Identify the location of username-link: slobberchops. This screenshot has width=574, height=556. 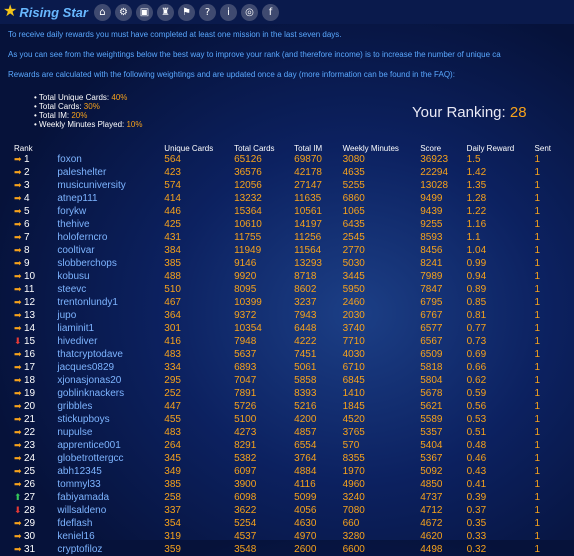
(110, 263).